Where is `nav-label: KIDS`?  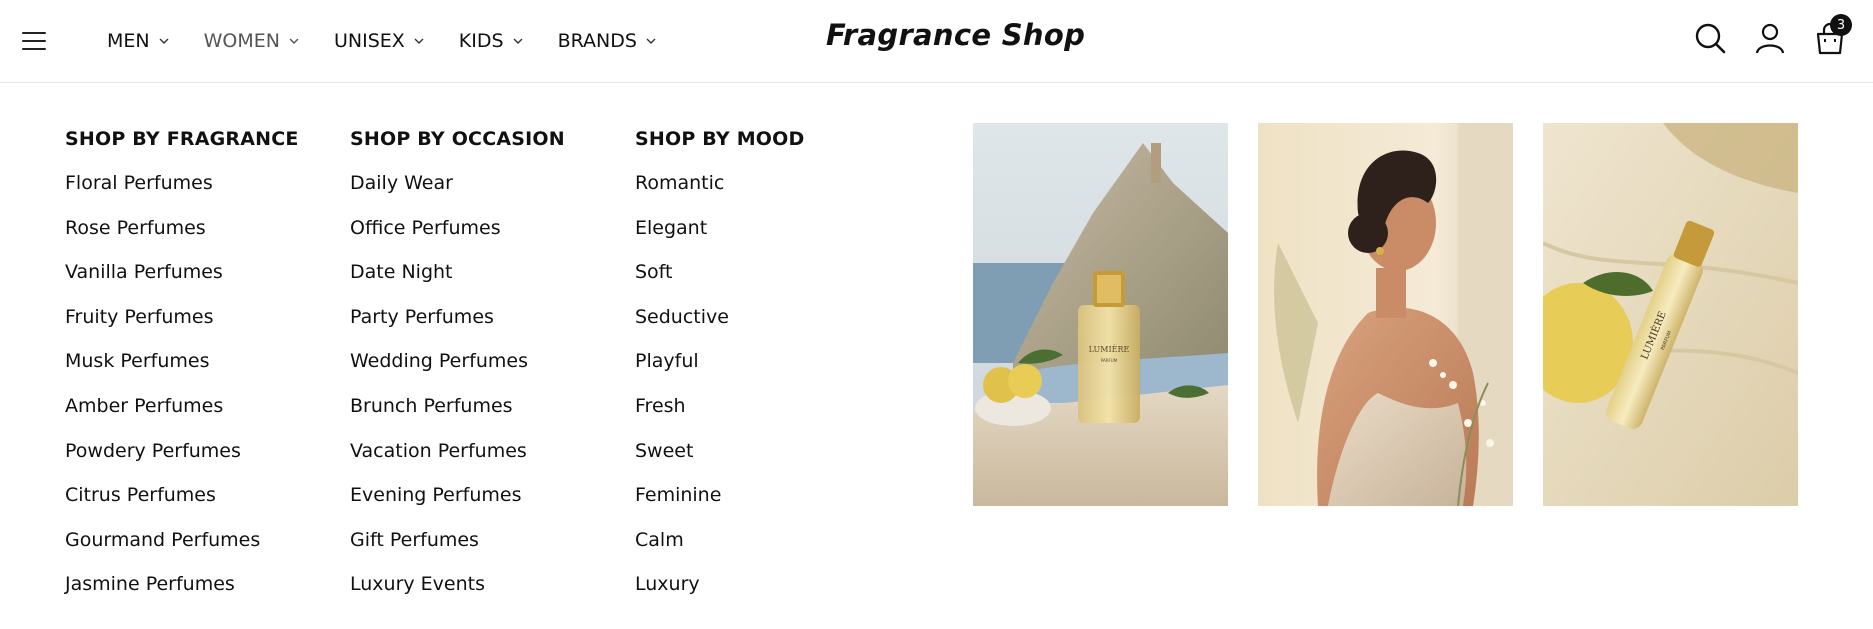
nav-label: KIDS is located at coordinates (481, 41).